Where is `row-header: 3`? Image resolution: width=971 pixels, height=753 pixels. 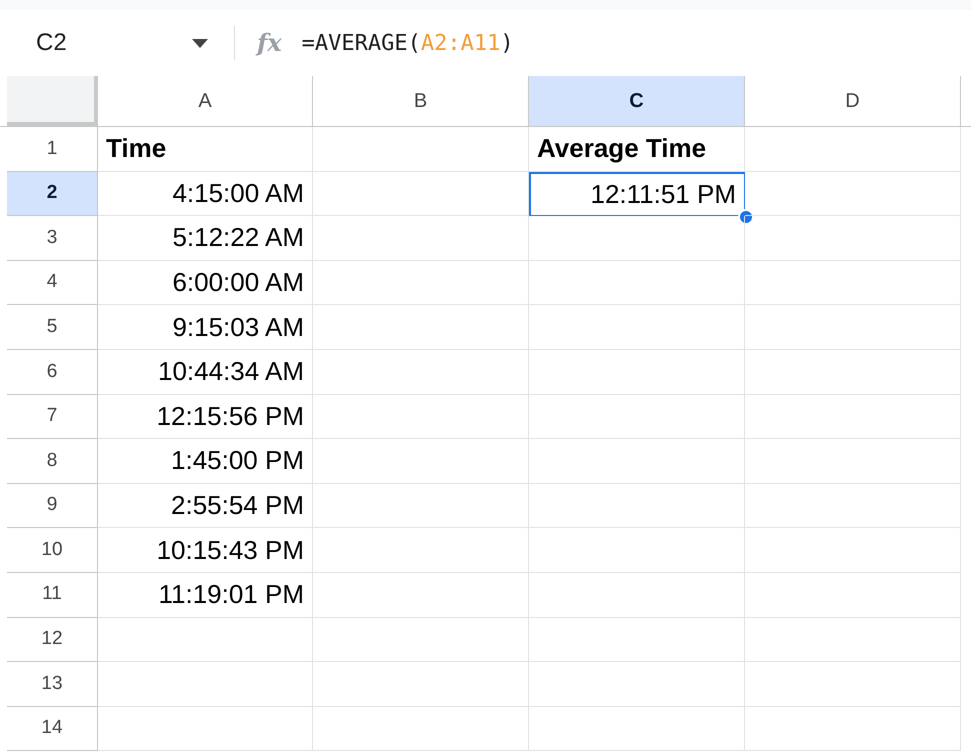 row-header: 3 is located at coordinates (52, 238).